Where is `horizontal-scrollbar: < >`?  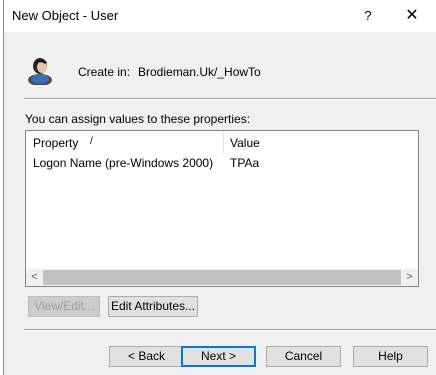
horizontal-scrollbar: < > is located at coordinates (222, 277).